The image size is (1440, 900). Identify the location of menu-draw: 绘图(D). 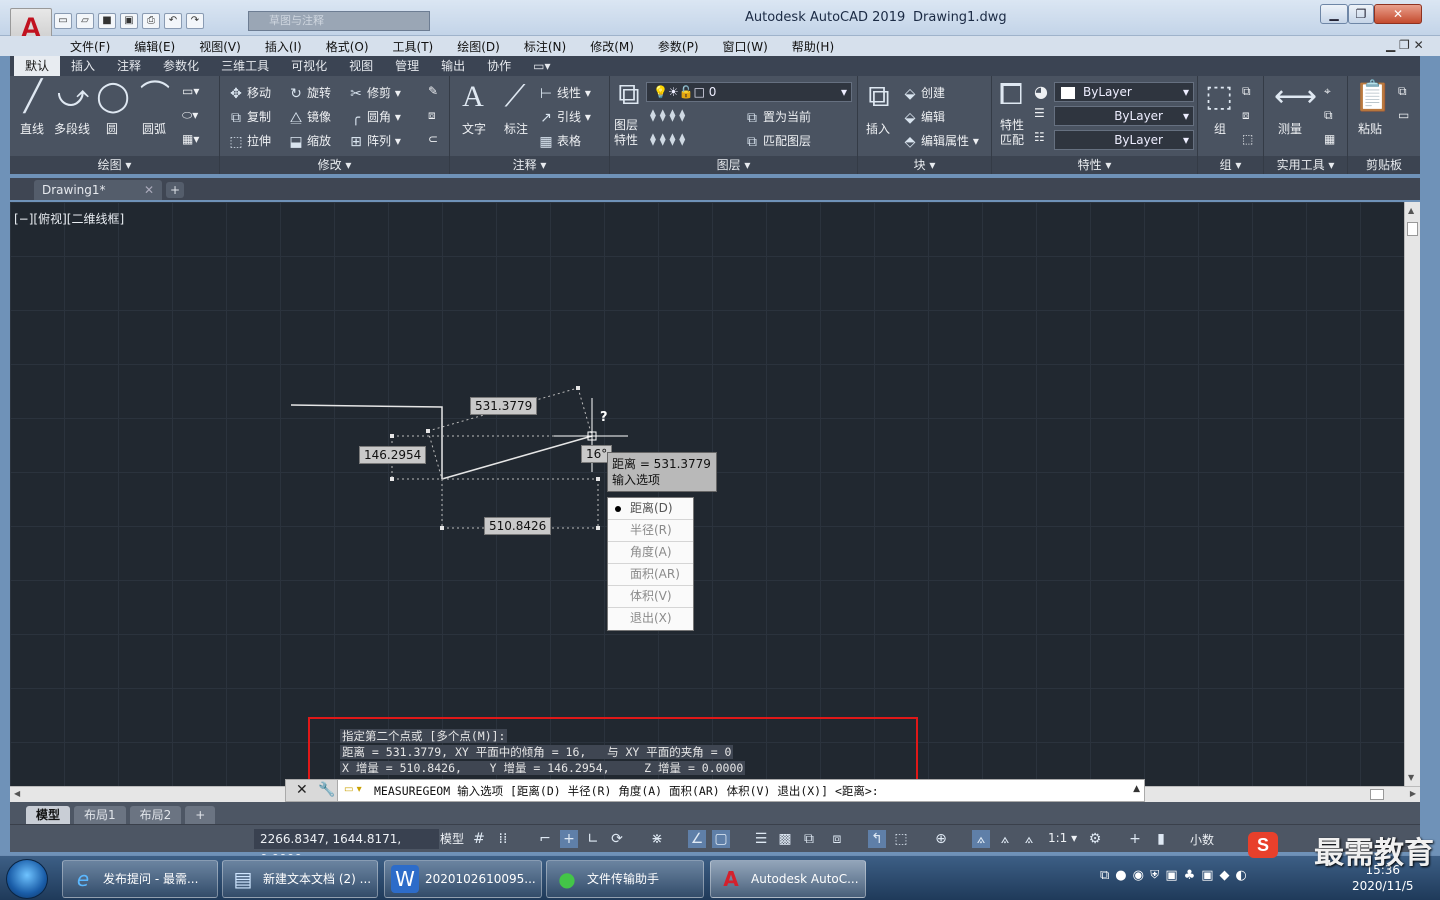
(478, 46).